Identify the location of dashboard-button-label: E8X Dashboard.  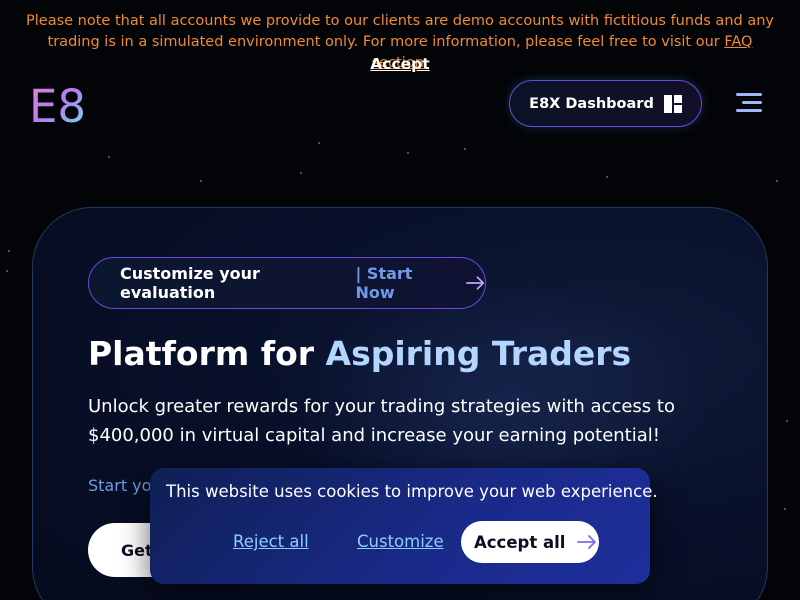
(591, 103).